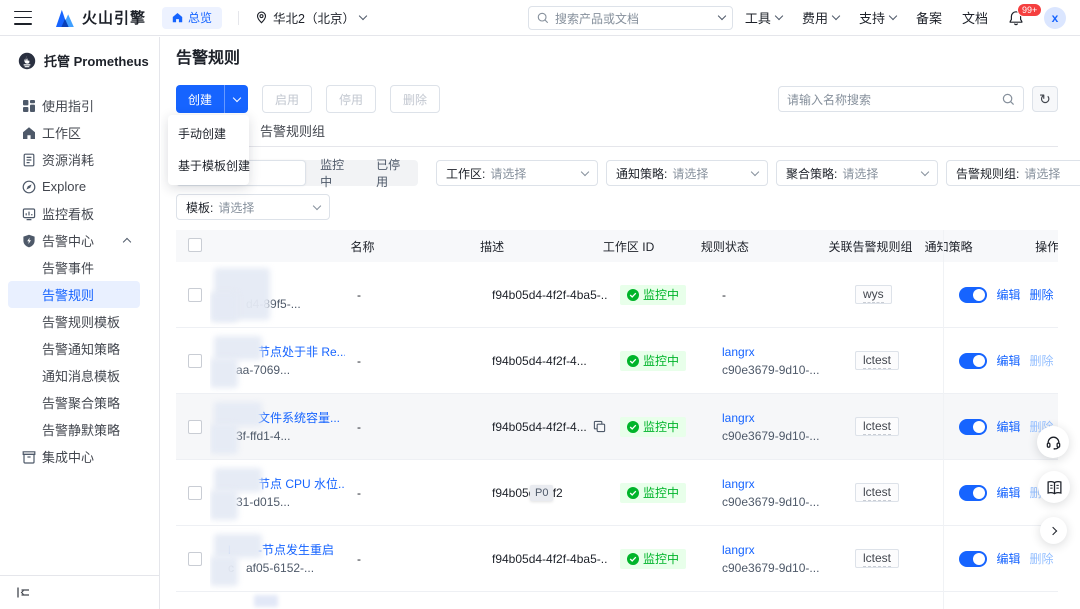 The image size is (1080, 609). Describe the element at coordinates (821, 17) in the screenshot. I see `nav-menu-item: 费用` at that location.